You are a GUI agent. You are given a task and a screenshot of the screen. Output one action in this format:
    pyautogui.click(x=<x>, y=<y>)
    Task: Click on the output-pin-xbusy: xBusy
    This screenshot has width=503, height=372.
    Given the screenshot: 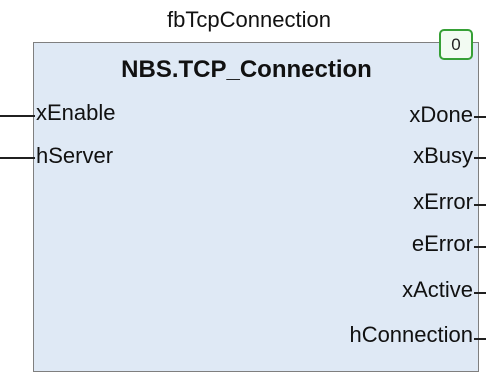 What is the action you would take?
    pyautogui.click(x=443, y=156)
    